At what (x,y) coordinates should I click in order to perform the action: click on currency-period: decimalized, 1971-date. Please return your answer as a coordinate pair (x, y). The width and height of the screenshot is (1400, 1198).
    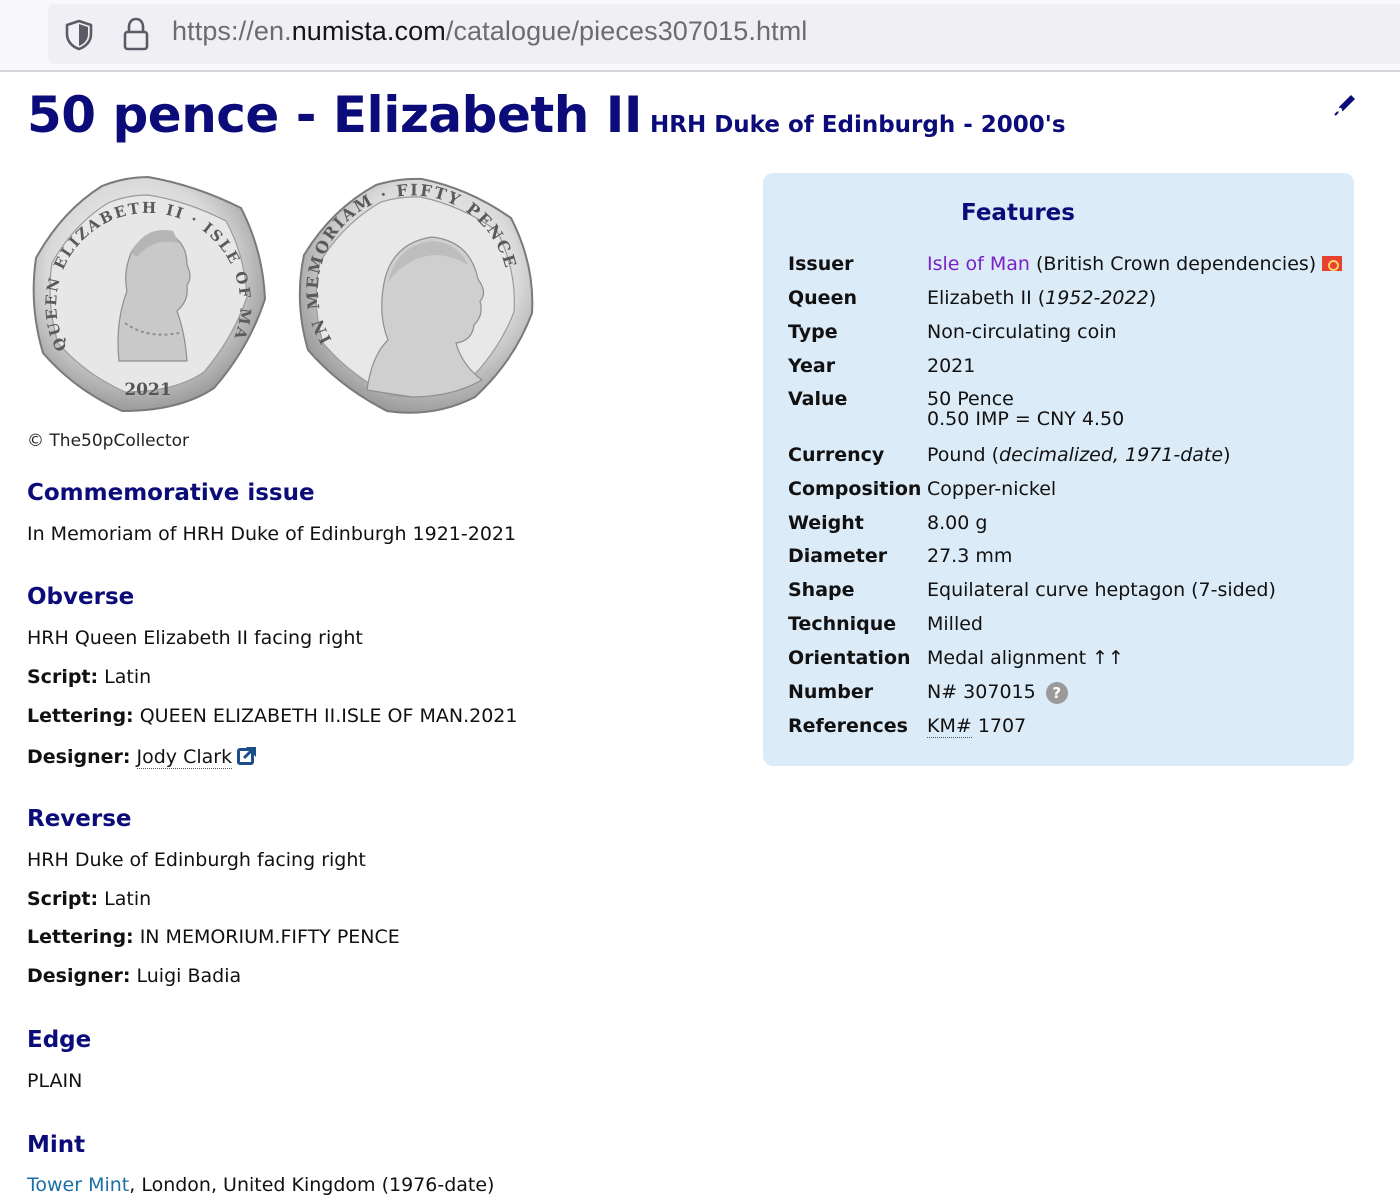
    Looking at the image, I should click on (1111, 455).